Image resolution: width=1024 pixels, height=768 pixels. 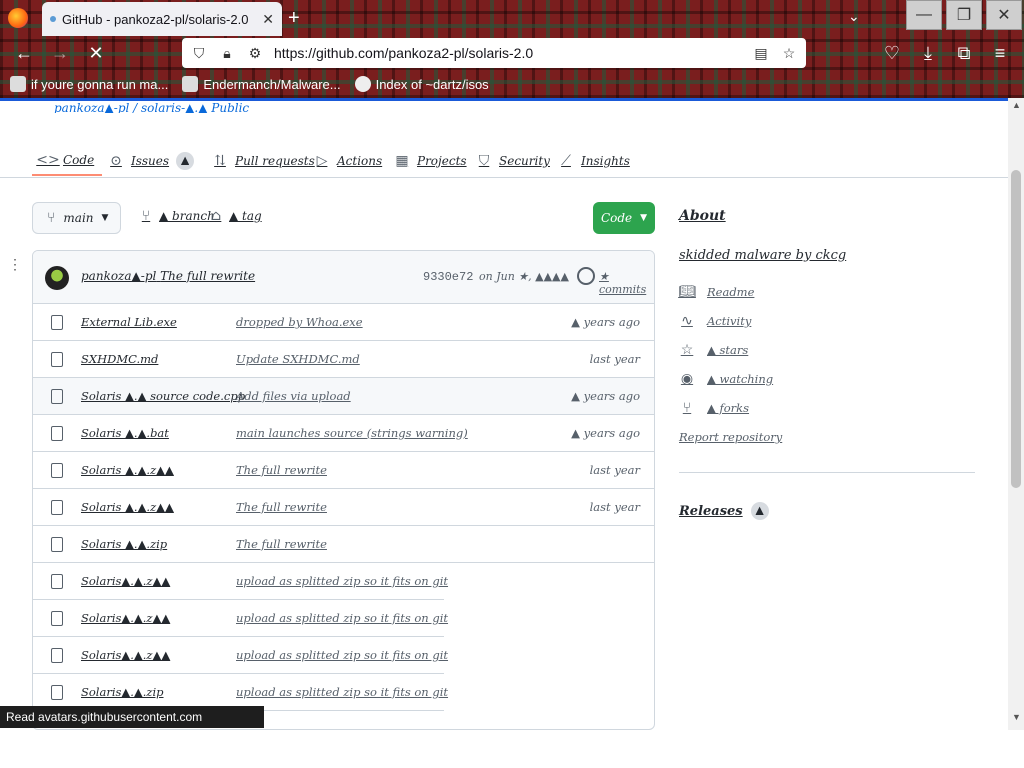 I want to click on scrollbar-thumb, so click(x=1016, y=329).